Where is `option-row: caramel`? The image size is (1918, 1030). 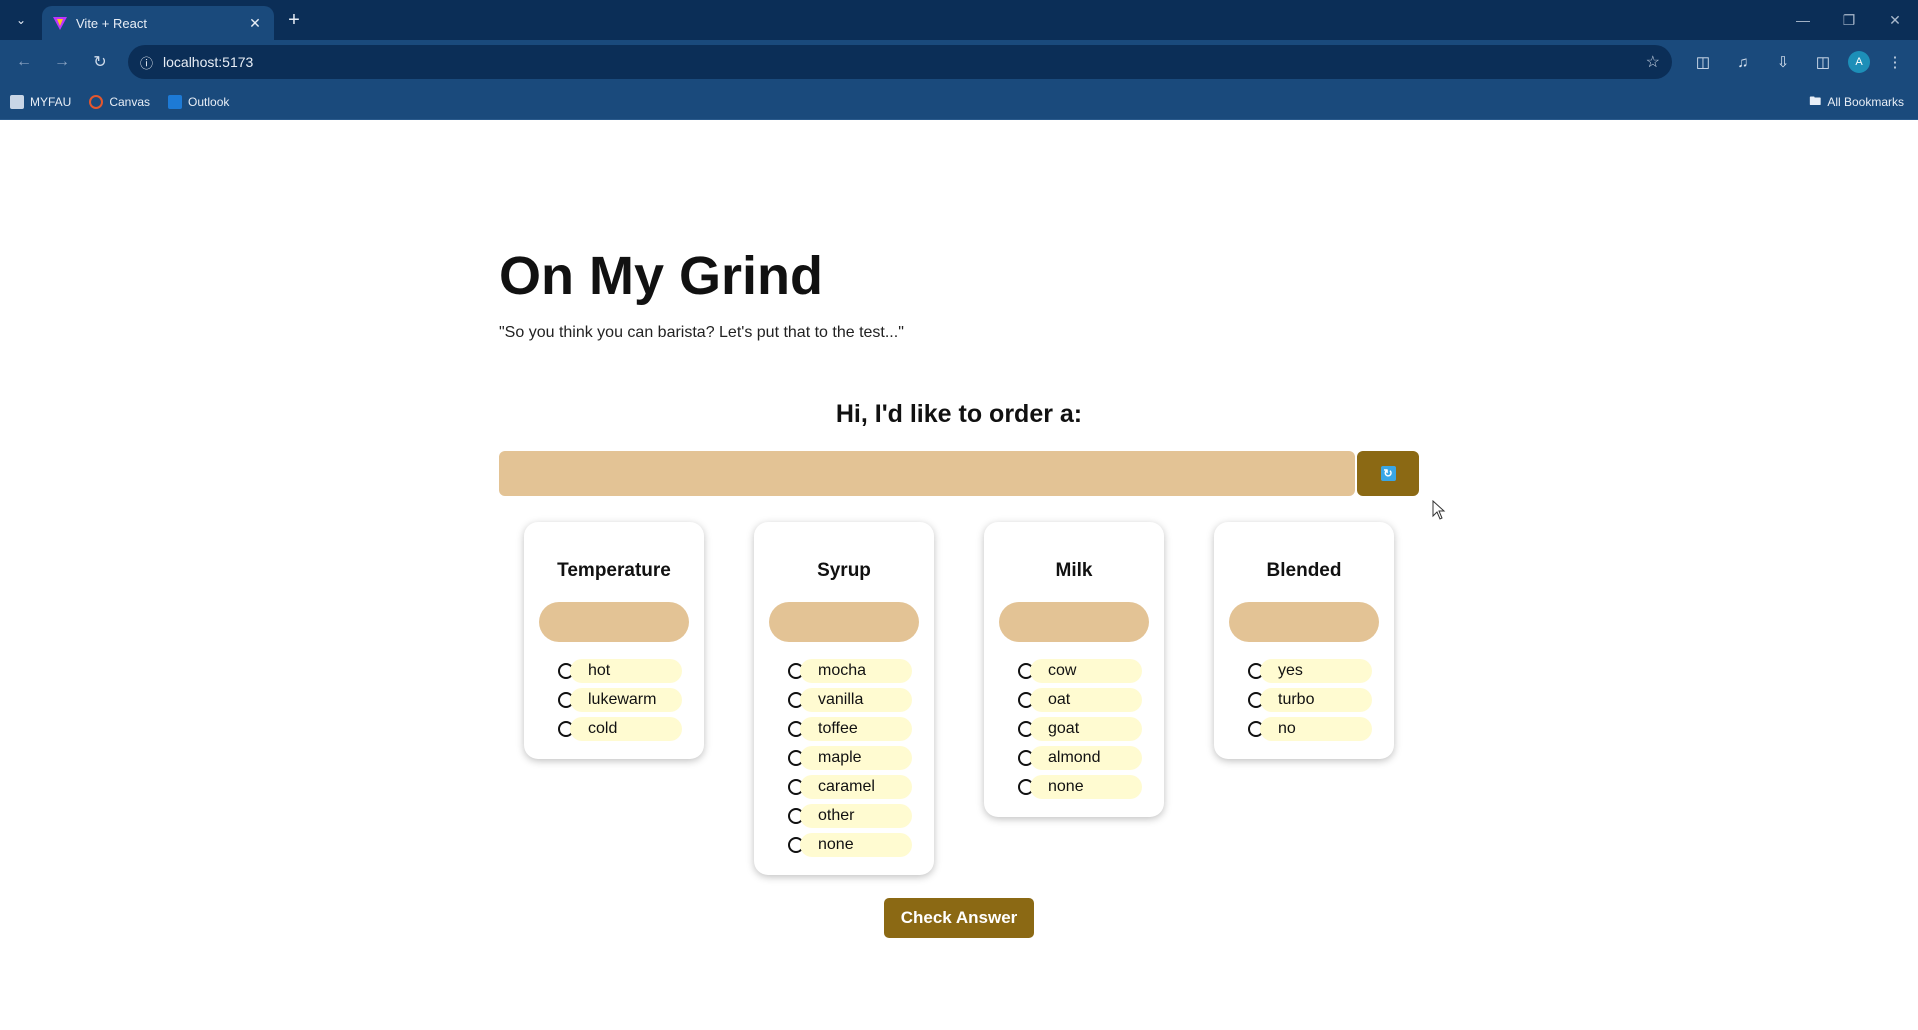 option-row: caramel is located at coordinates (861, 786).